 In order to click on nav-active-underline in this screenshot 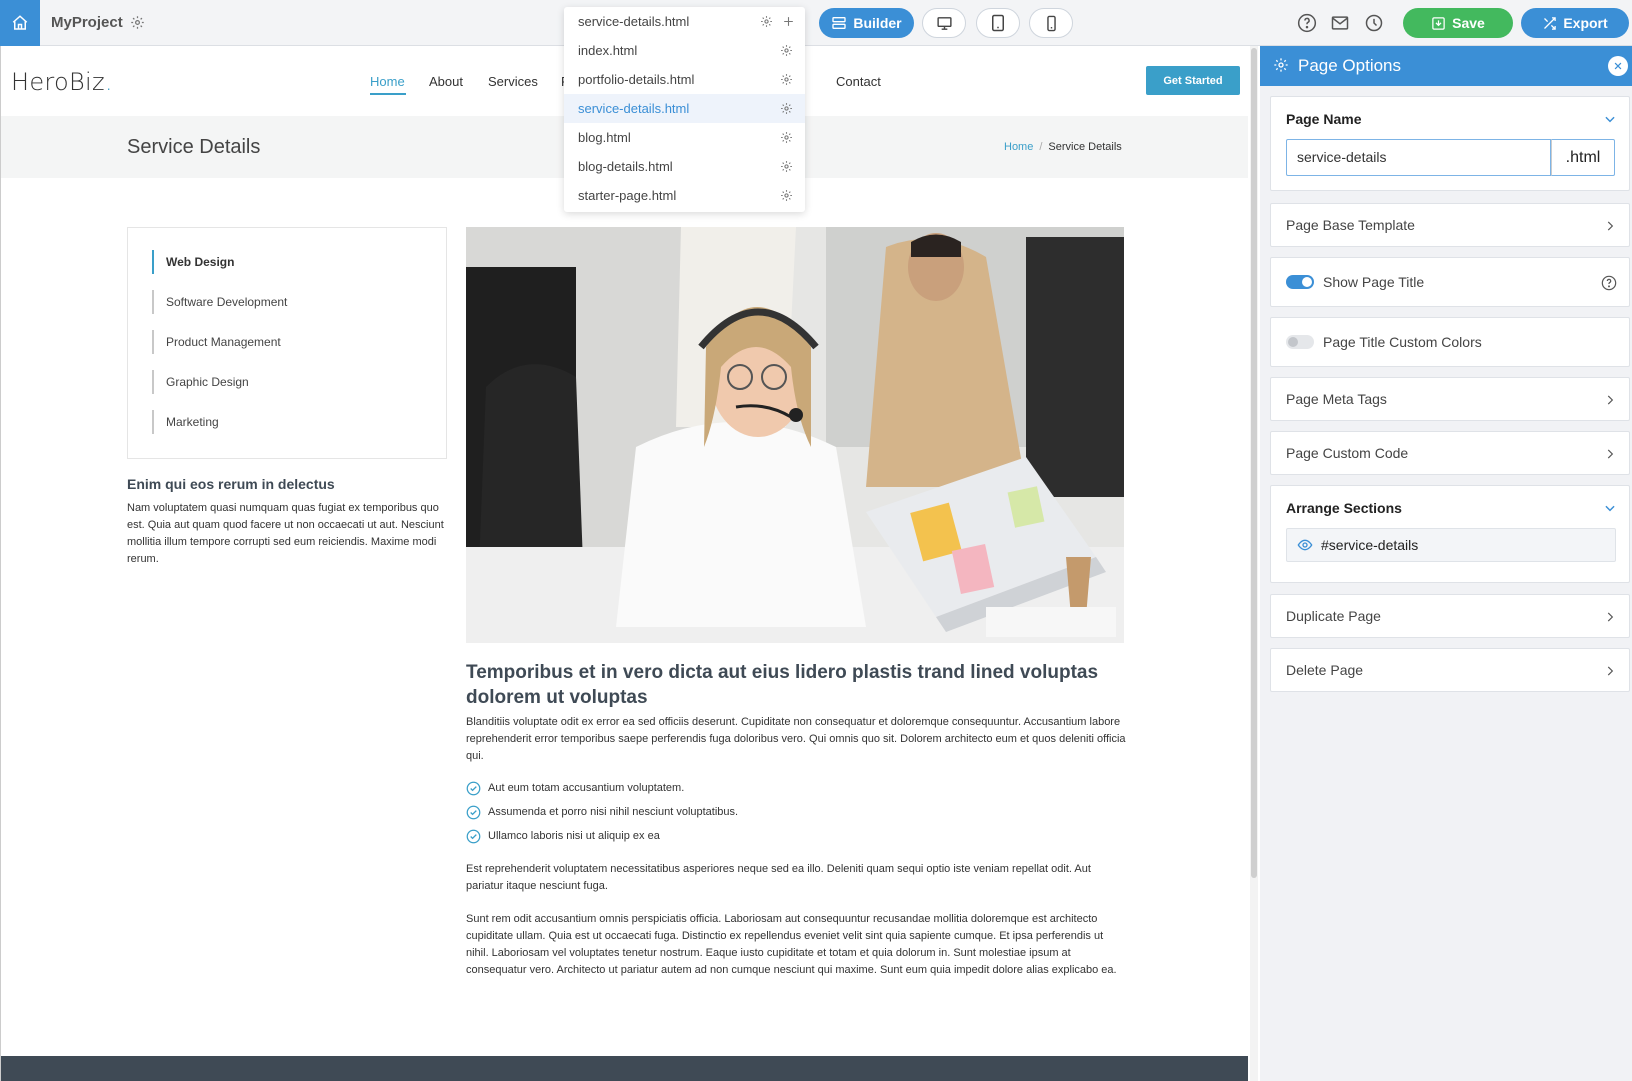, I will do `click(388, 94)`.